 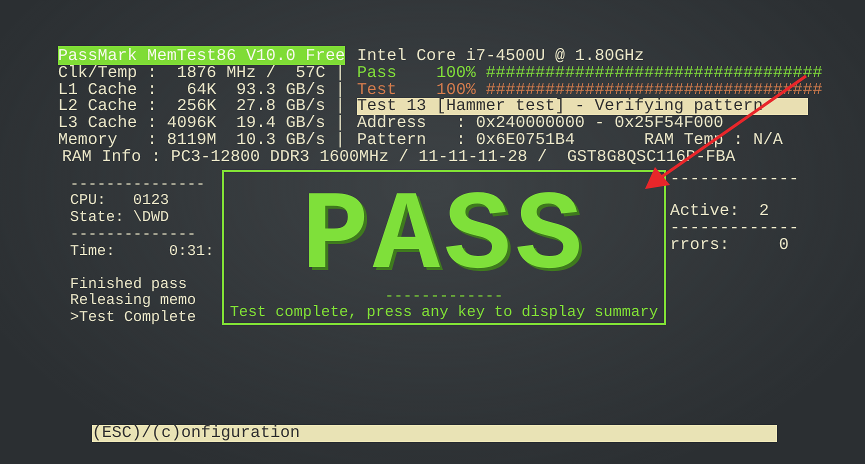 What do you see at coordinates (730, 245) in the screenshot?
I see `status-line: rrors: 0` at bounding box center [730, 245].